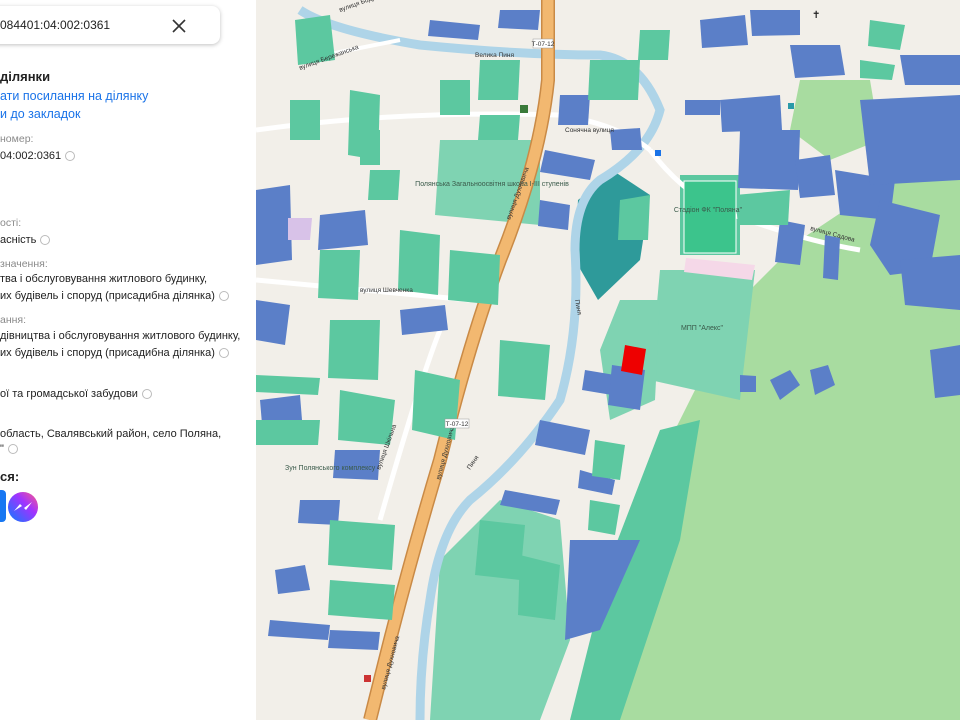  Describe the element at coordinates (179, 26) in the screenshot. I see `close-icon` at that location.